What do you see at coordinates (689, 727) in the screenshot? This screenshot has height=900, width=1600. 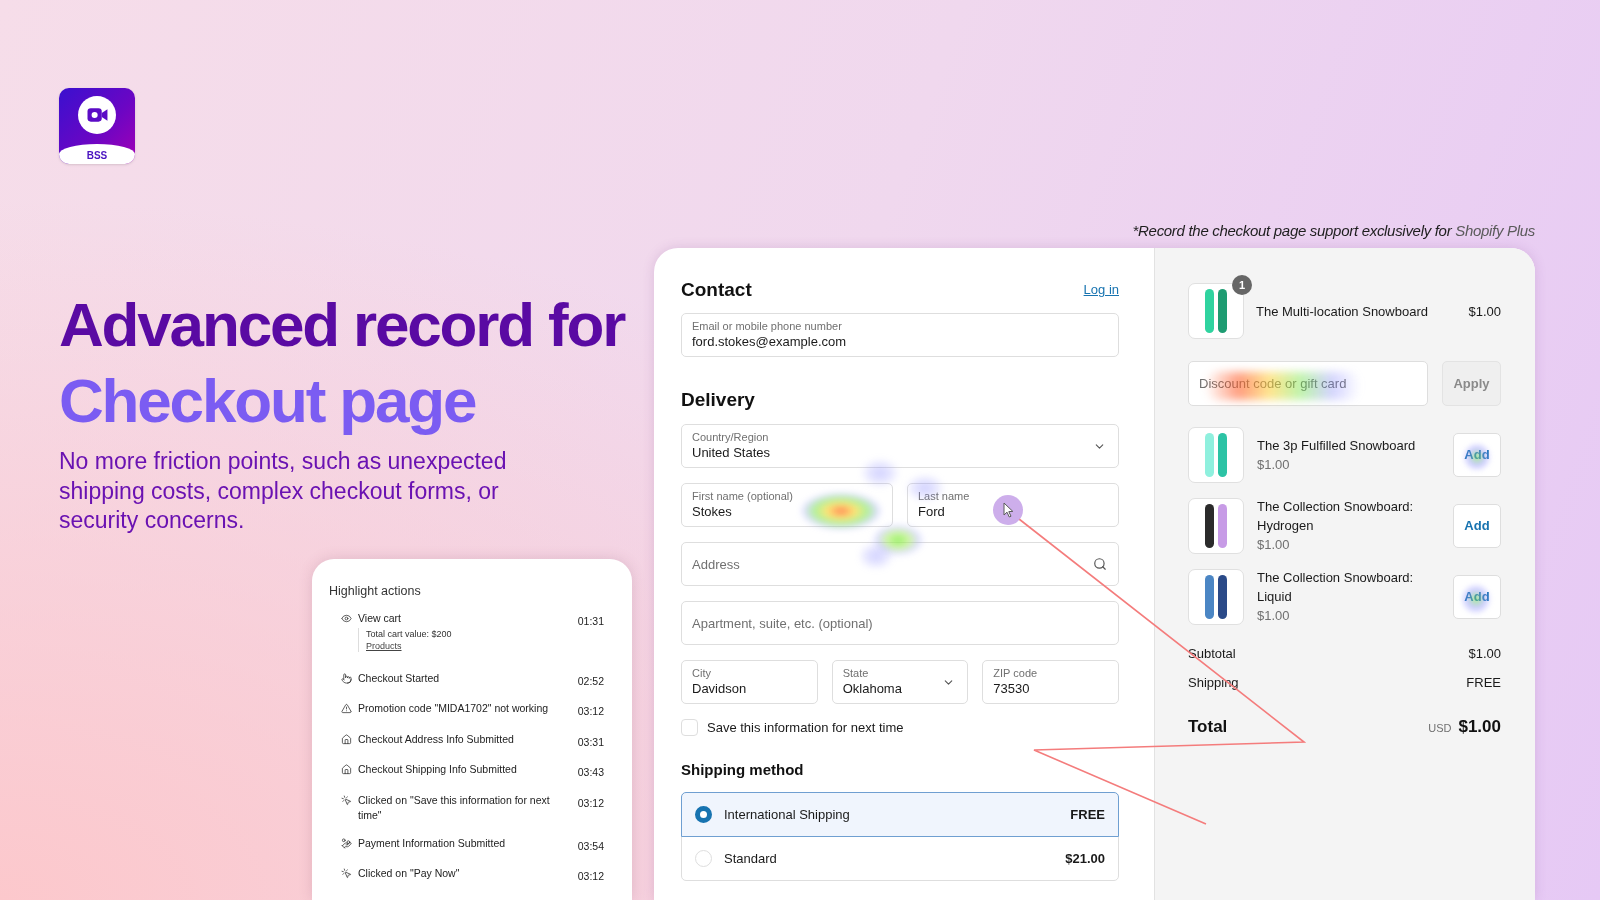 I see `checkbox` at bounding box center [689, 727].